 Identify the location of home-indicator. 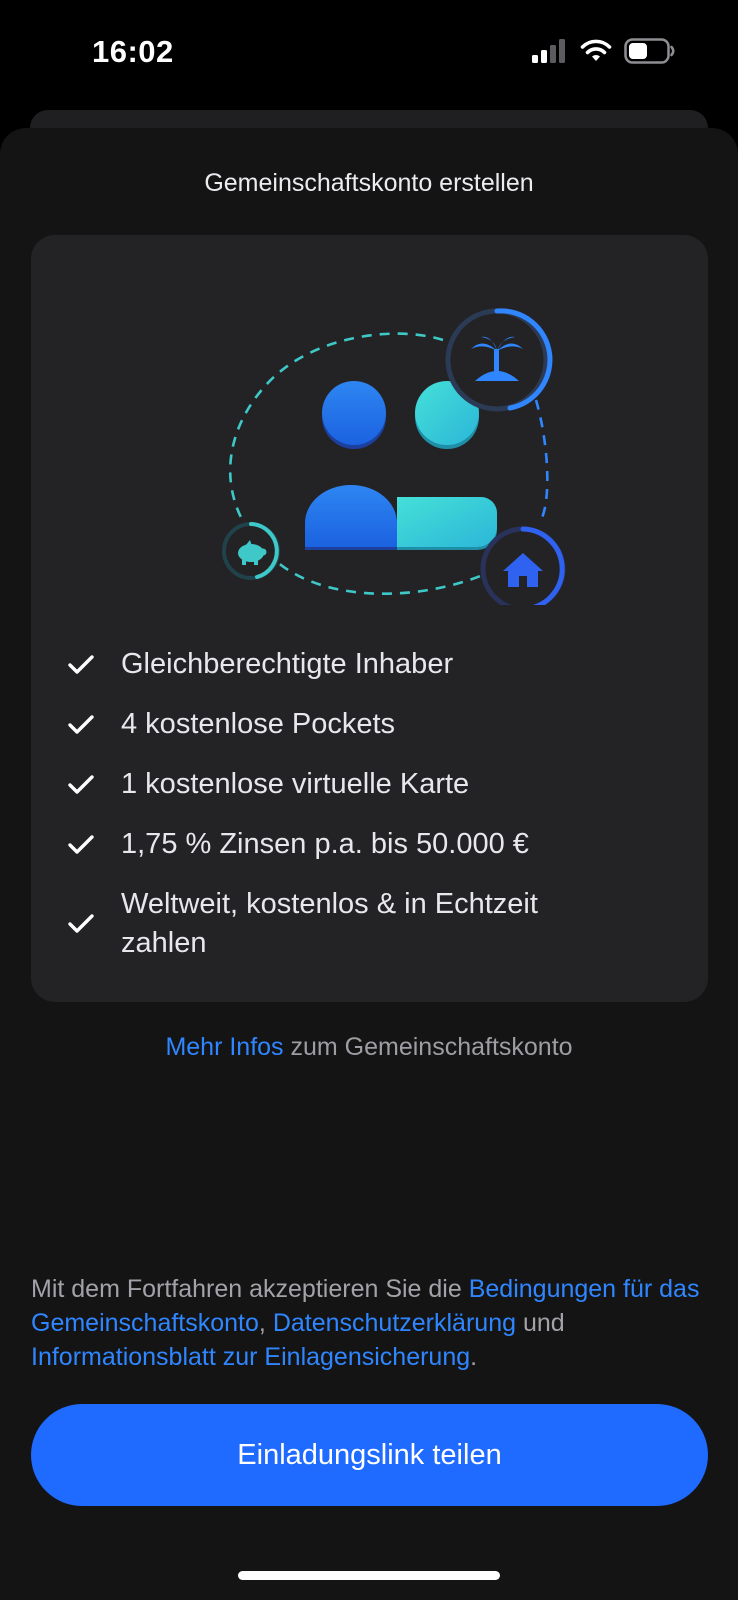
(369, 1575).